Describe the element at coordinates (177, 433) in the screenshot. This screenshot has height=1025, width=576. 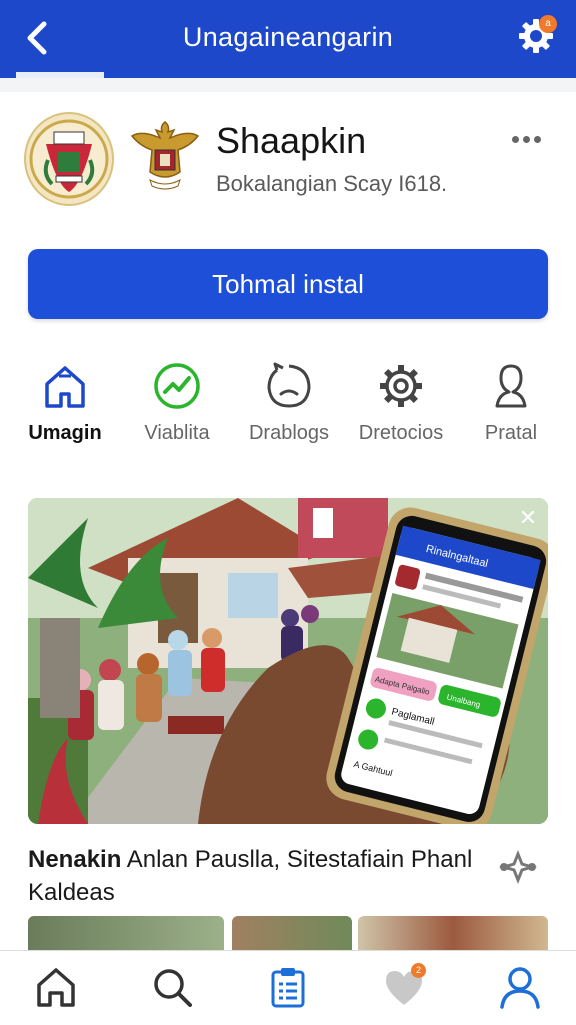
I see `category-label: Viablita` at that location.